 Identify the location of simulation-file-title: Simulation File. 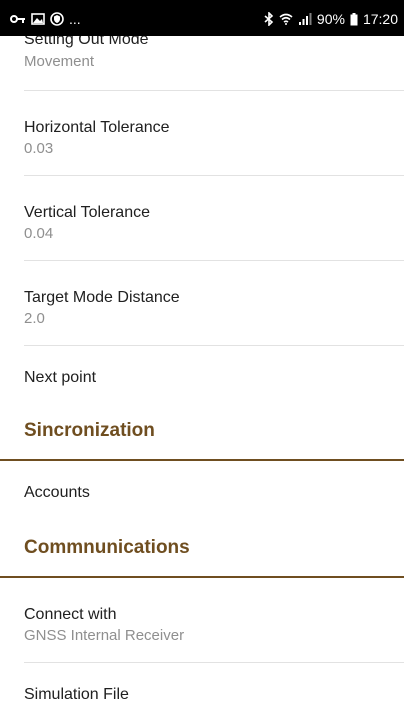
(76, 694).